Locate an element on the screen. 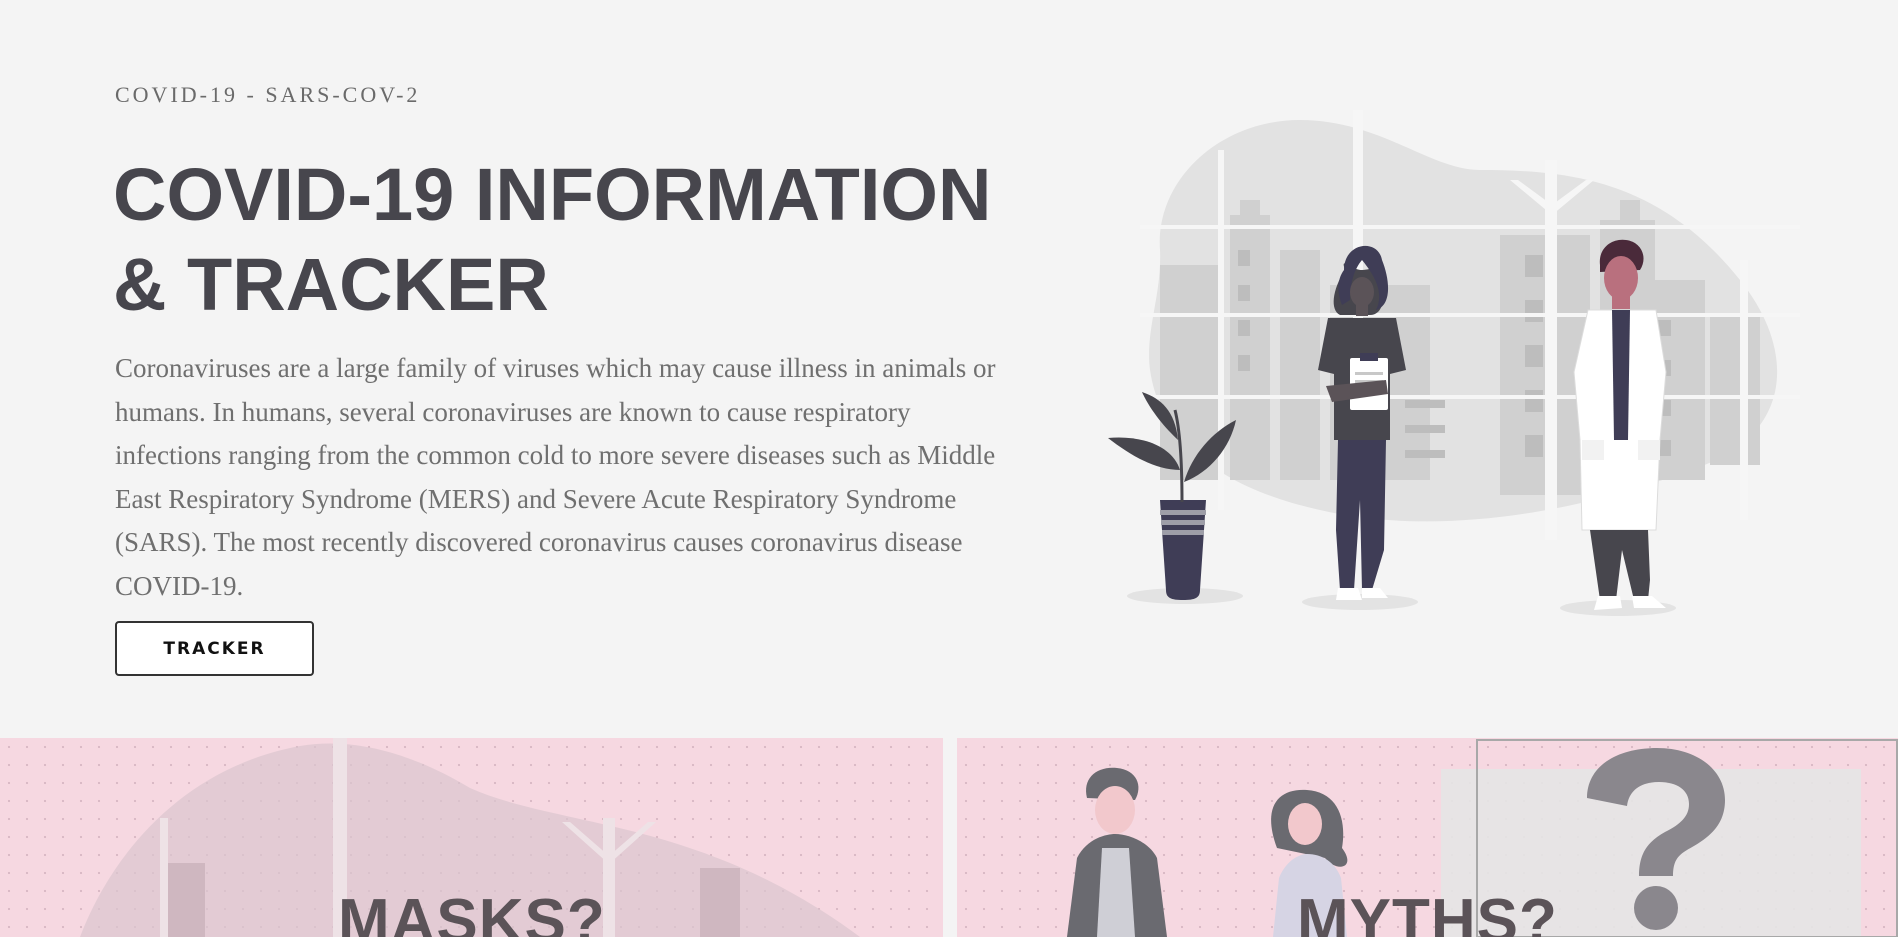 Image resolution: width=1898 pixels, height=937 pixels. myths-card-title: MYTHS? is located at coordinates (1427, 912).